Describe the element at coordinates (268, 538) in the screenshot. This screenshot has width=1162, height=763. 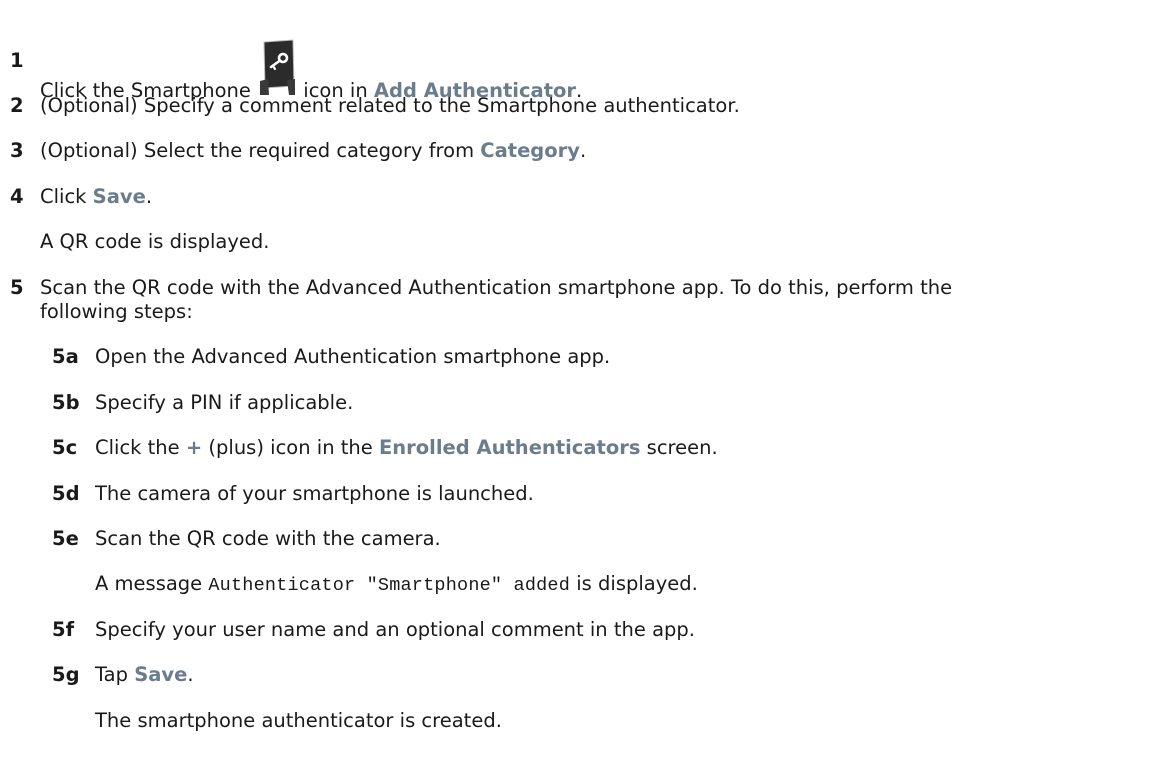
I see `substep-5e-text: Scan the QR code with the camera.` at that location.